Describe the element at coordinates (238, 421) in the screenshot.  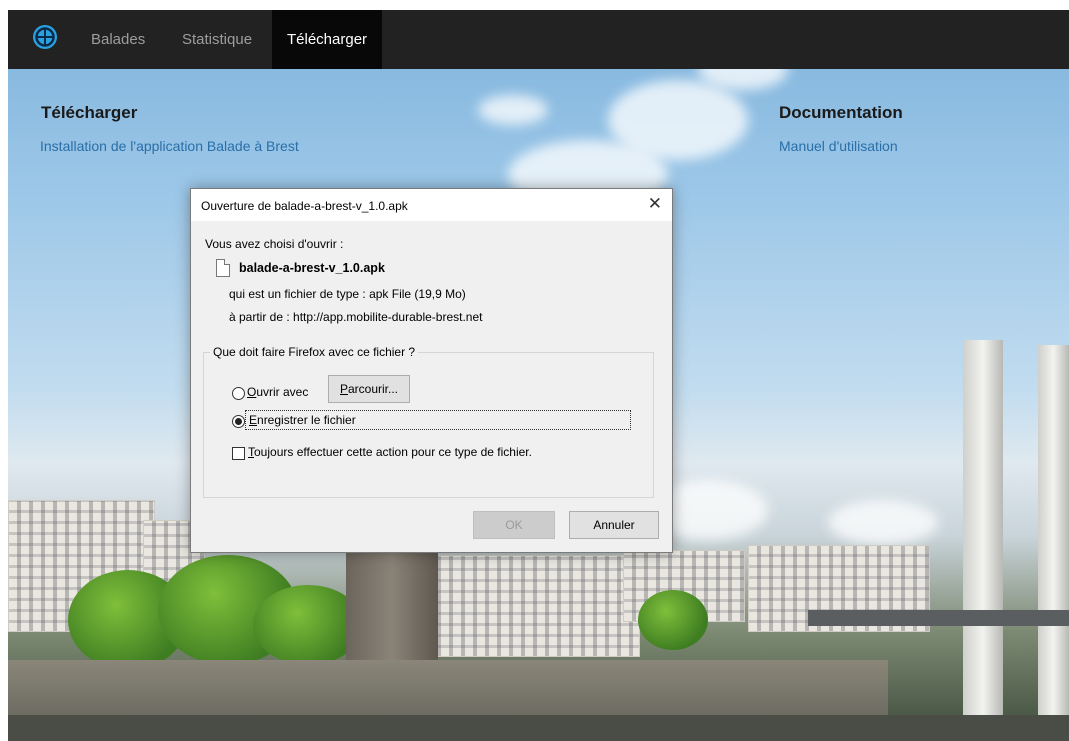
I see `save-file-radio` at that location.